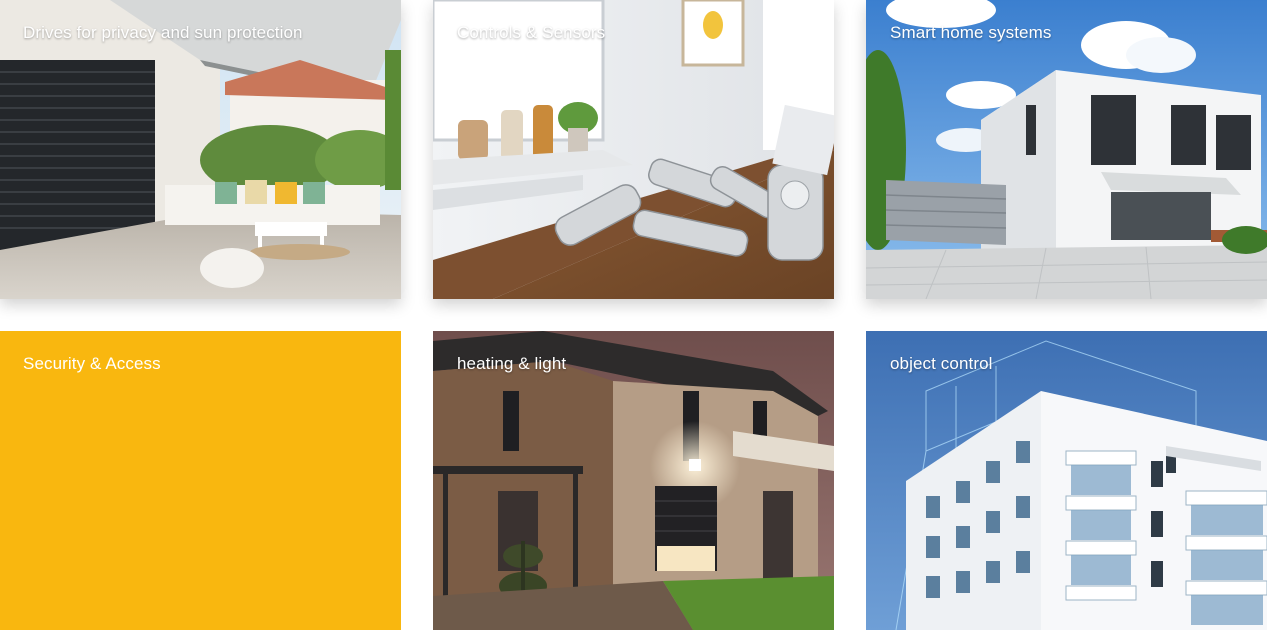 Image resolution: width=1267 pixels, height=630 pixels. I want to click on tile-label: Security & Access, so click(92, 363).